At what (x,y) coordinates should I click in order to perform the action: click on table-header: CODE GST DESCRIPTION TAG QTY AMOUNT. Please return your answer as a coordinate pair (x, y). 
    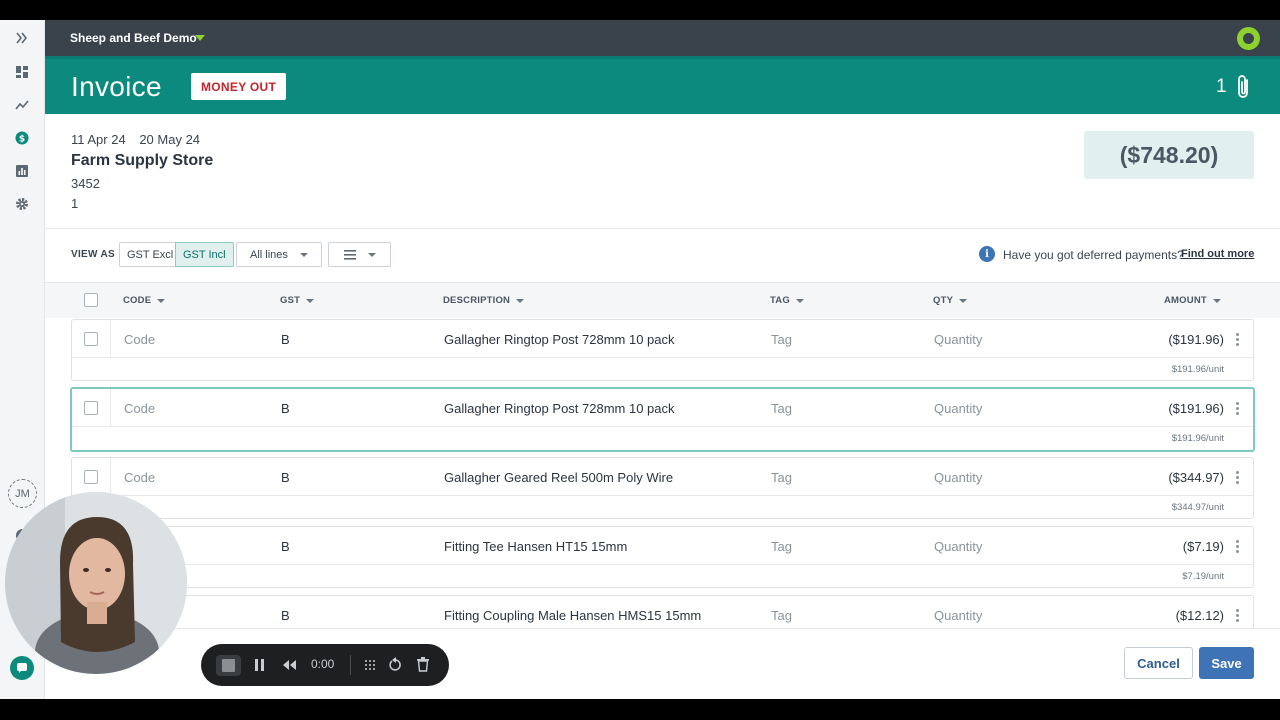
    Looking at the image, I should click on (662, 300).